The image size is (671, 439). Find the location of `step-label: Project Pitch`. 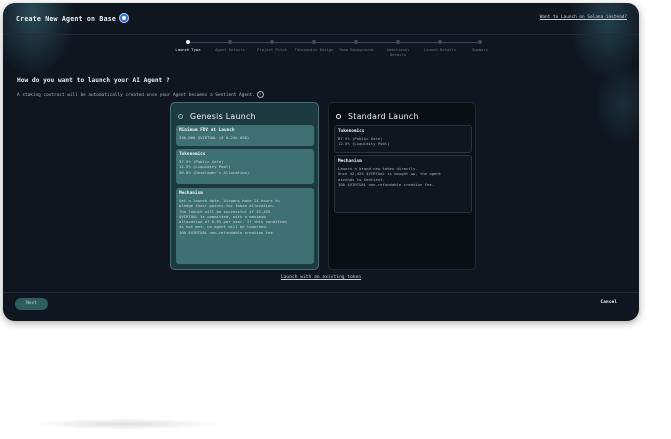

step-label: Project Pitch is located at coordinates (272, 49).